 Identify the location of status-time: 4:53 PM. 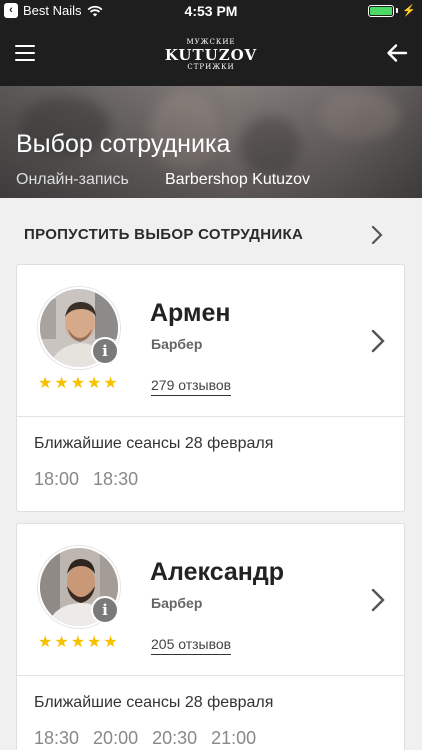
(211, 11).